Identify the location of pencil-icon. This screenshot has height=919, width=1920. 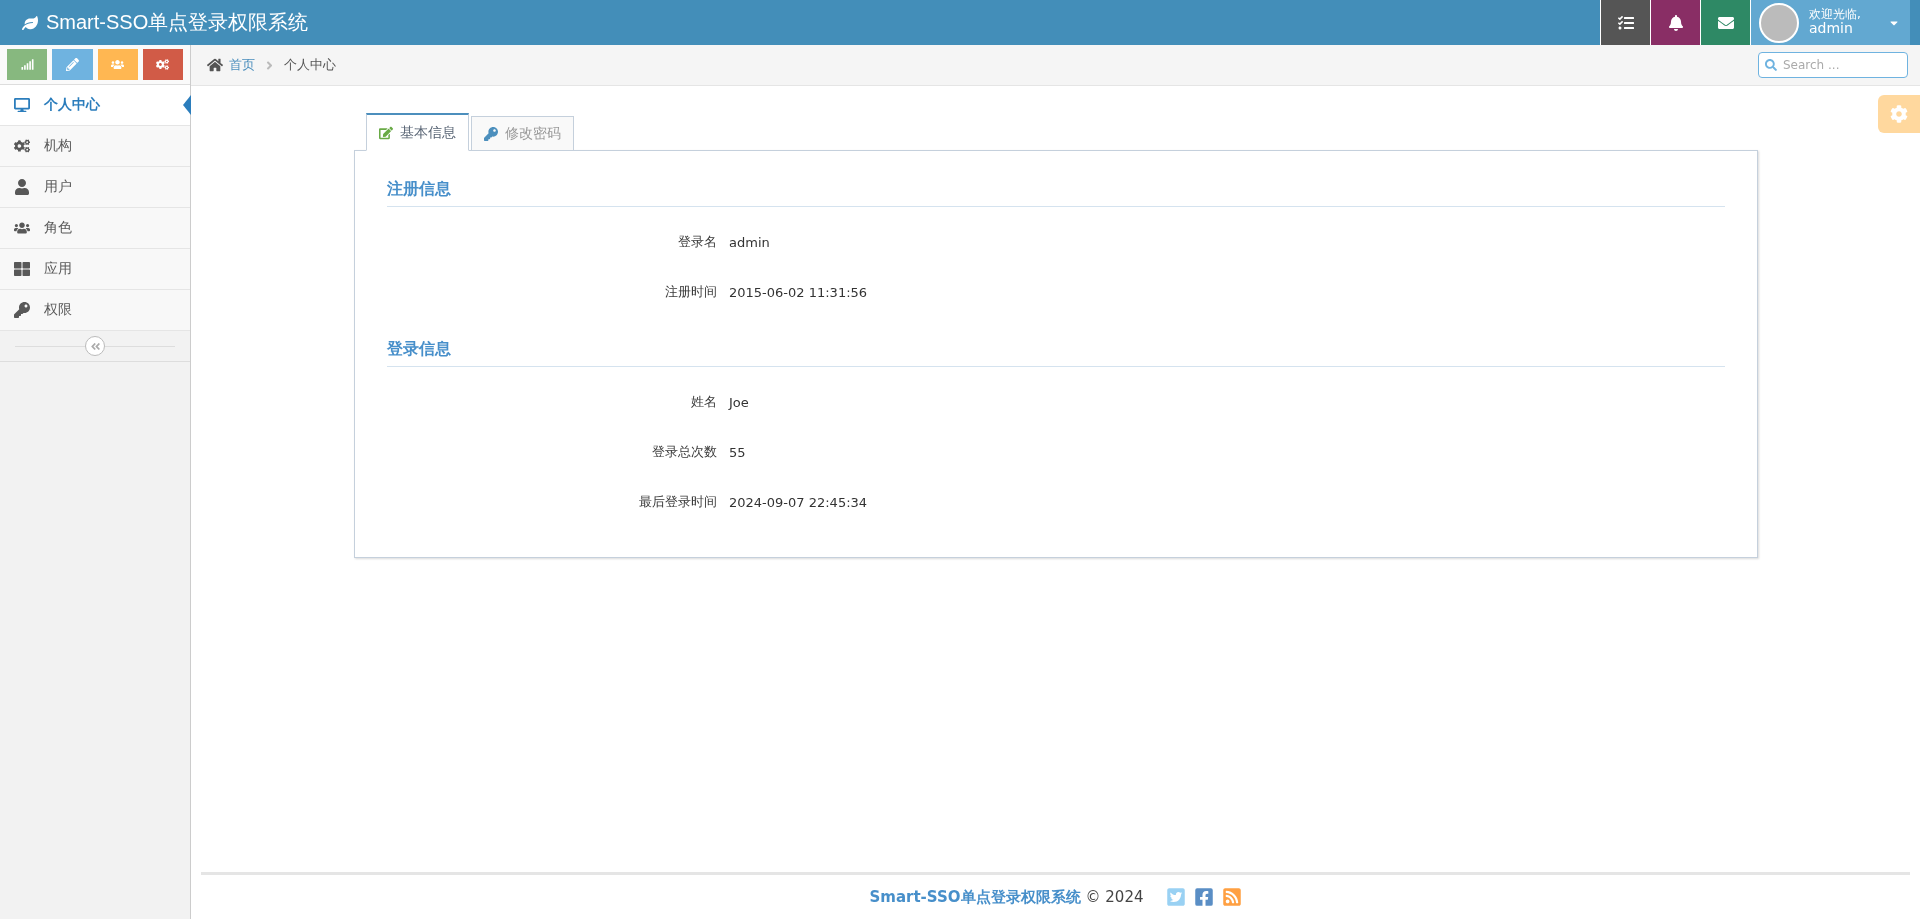
(72, 64).